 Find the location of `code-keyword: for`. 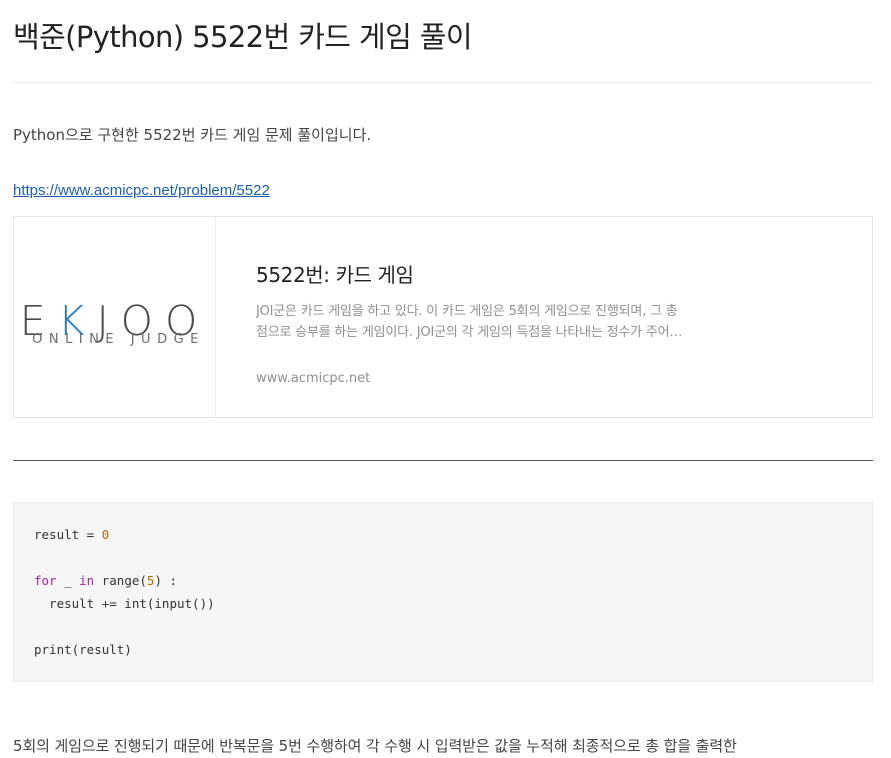

code-keyword: for is located at coordinates (45, 580).